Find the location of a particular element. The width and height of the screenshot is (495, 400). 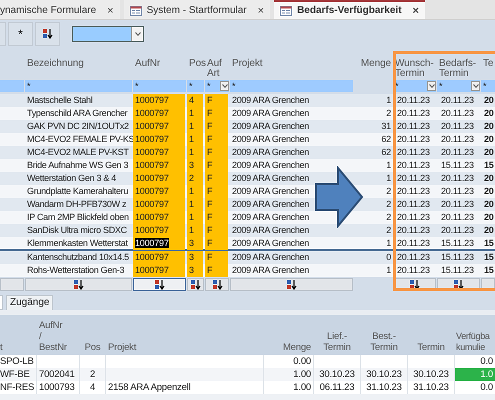

document-tab: Bedarfs-Verfügbarkeit × is located at coordinates (349, 9).